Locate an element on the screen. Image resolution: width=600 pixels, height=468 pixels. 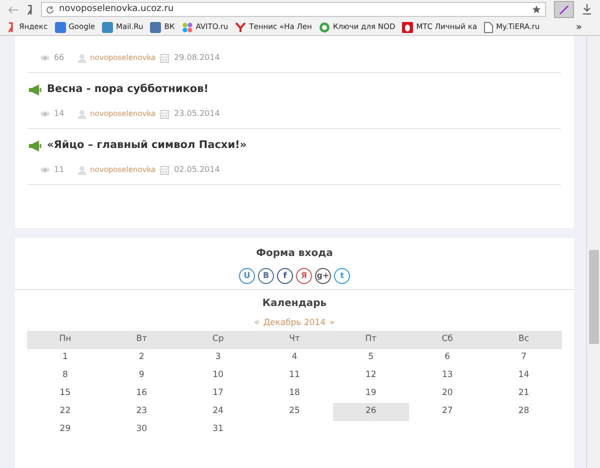
calendar-day: 17 is located at coordinates (218, 393).